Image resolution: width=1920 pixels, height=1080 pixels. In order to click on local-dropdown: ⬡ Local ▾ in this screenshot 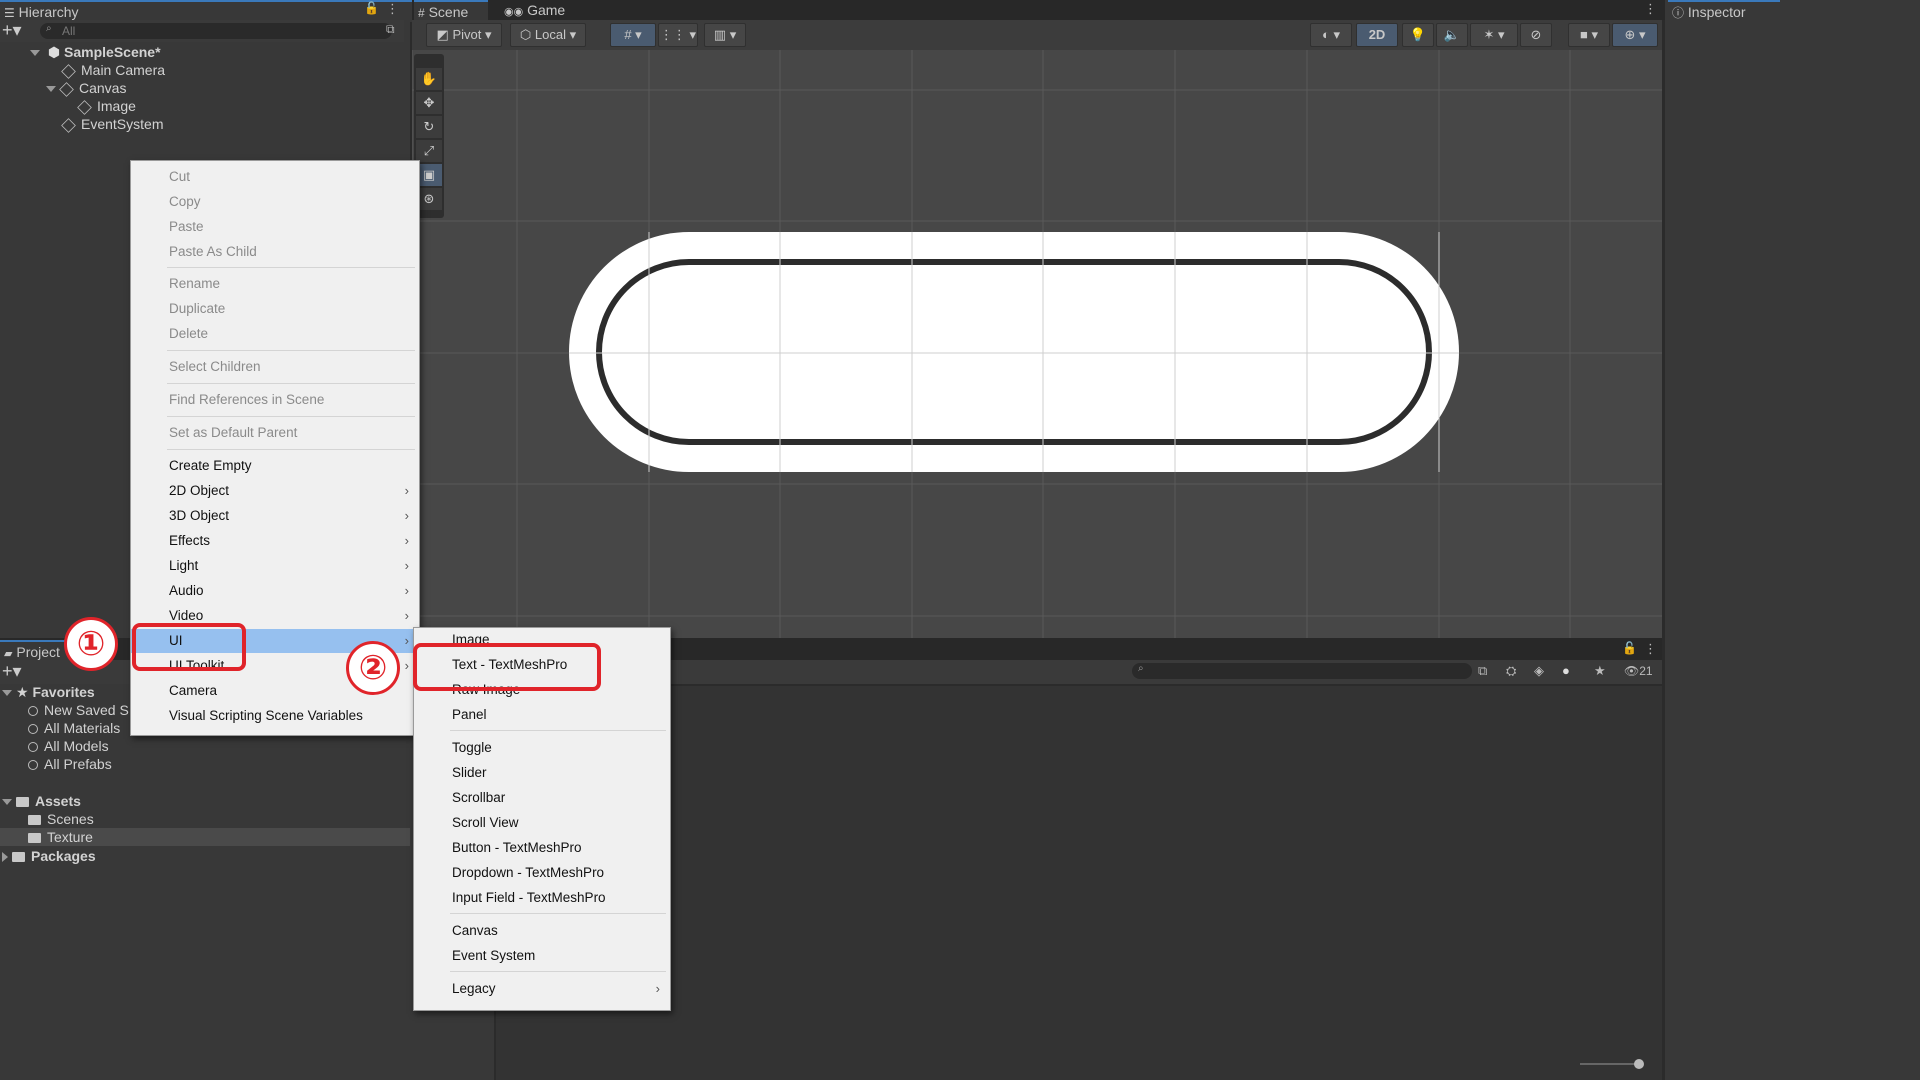, I will do `click(548, 35)`.